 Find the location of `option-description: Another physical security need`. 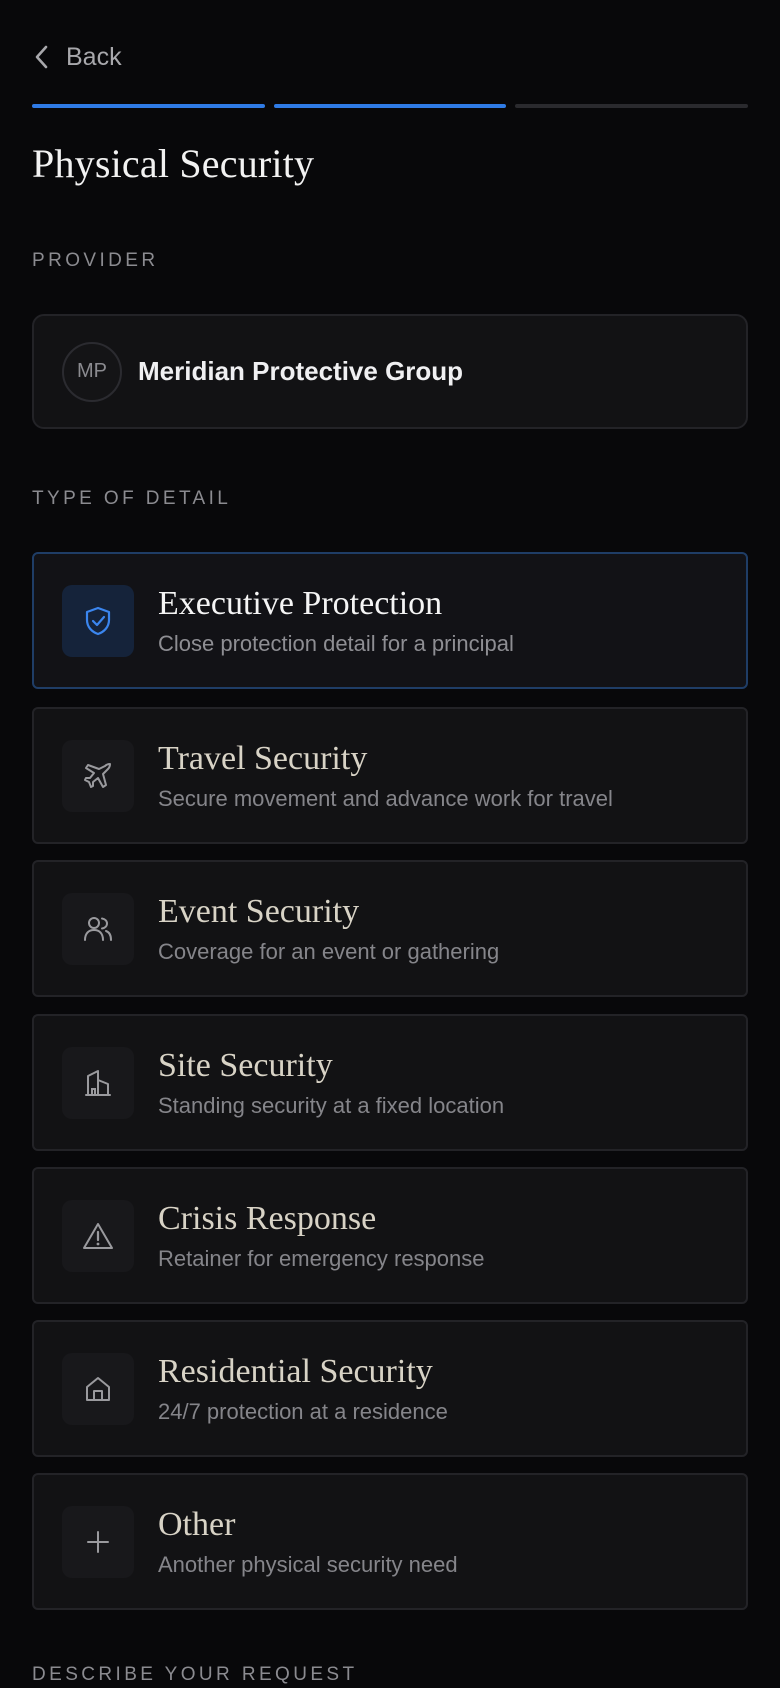

option-description: Another physical security need is located at coordinates (308, 1564).